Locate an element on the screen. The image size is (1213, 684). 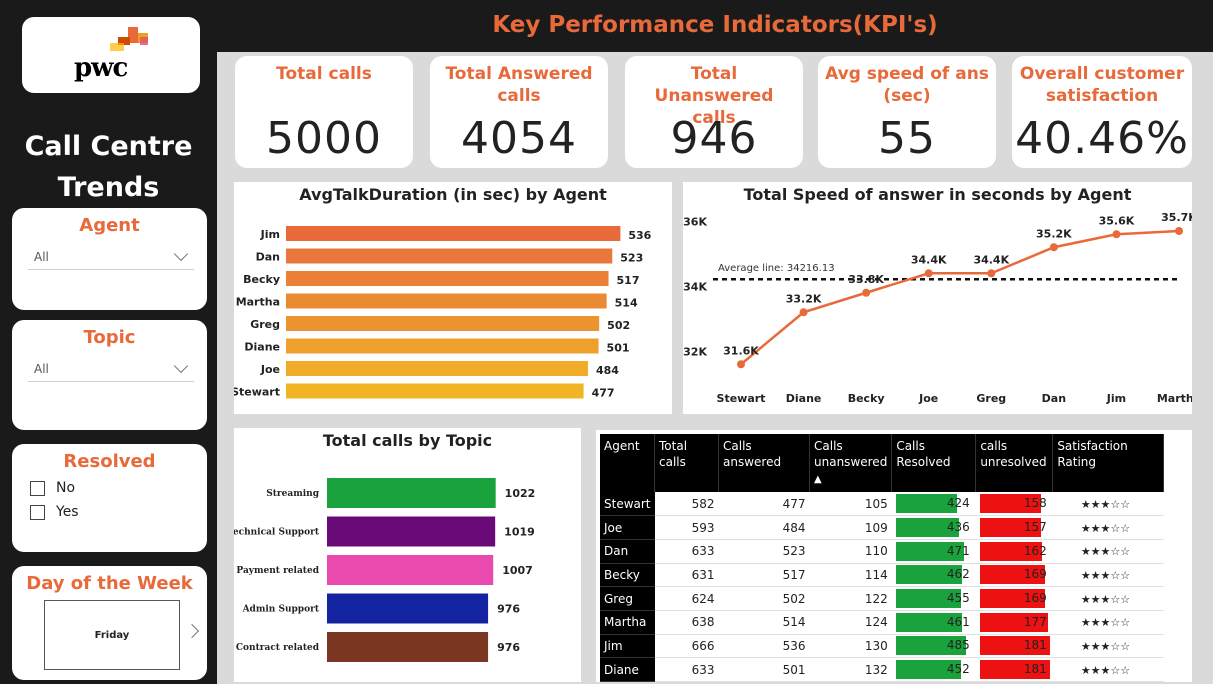
chevron-down-icon is located at coordinates (181, 253).